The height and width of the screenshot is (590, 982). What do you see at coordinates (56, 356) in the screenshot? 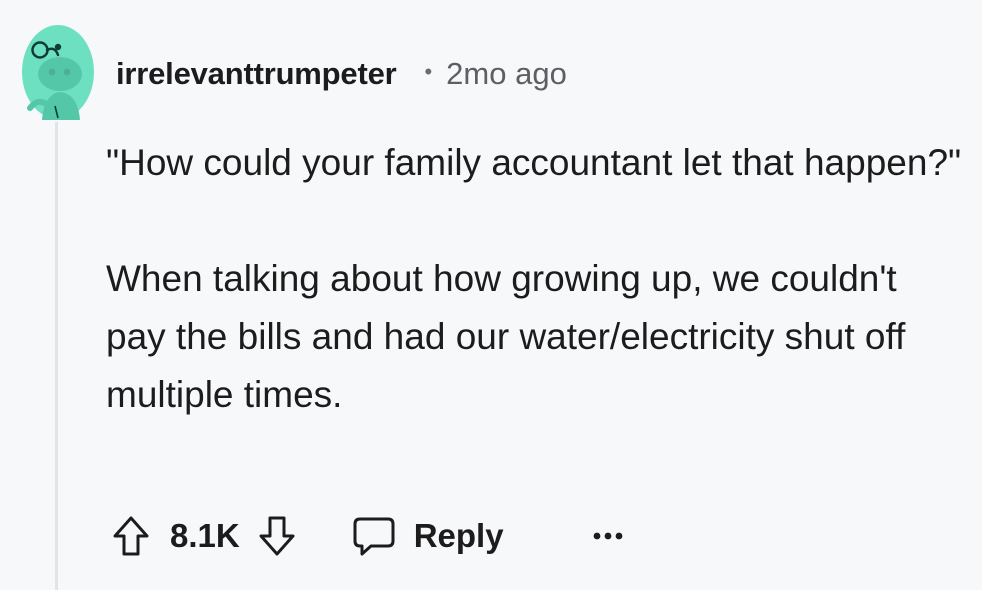
I see `thread-line` at bounding box center [56, 356].